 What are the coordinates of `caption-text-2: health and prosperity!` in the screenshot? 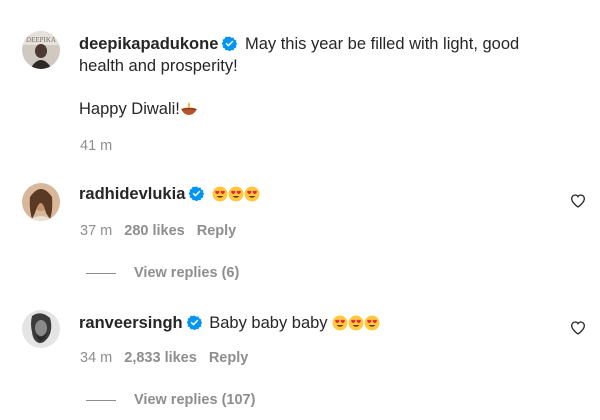 It's located at (158, 66).